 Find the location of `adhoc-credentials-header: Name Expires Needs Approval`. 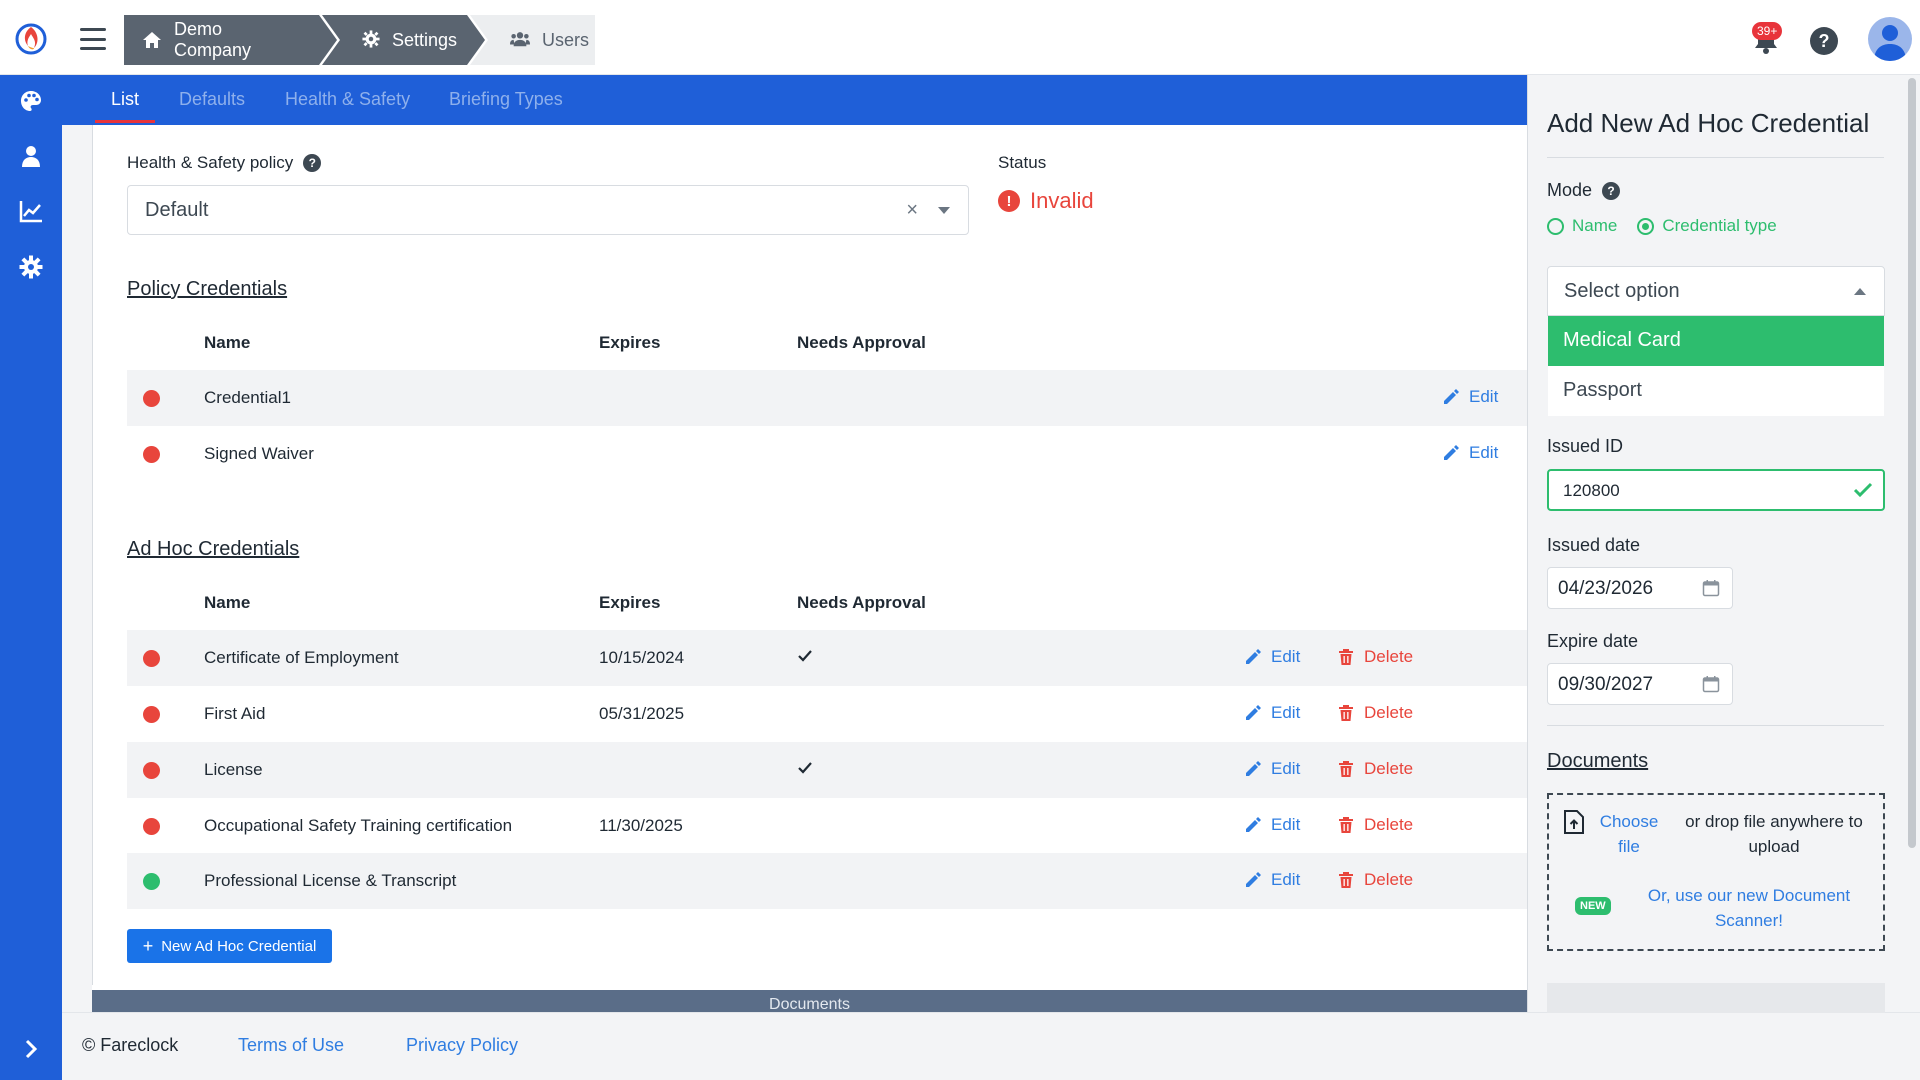

adhoc-credentials-header: Name Expires Needs Approval is located at coordinates (827, 603).